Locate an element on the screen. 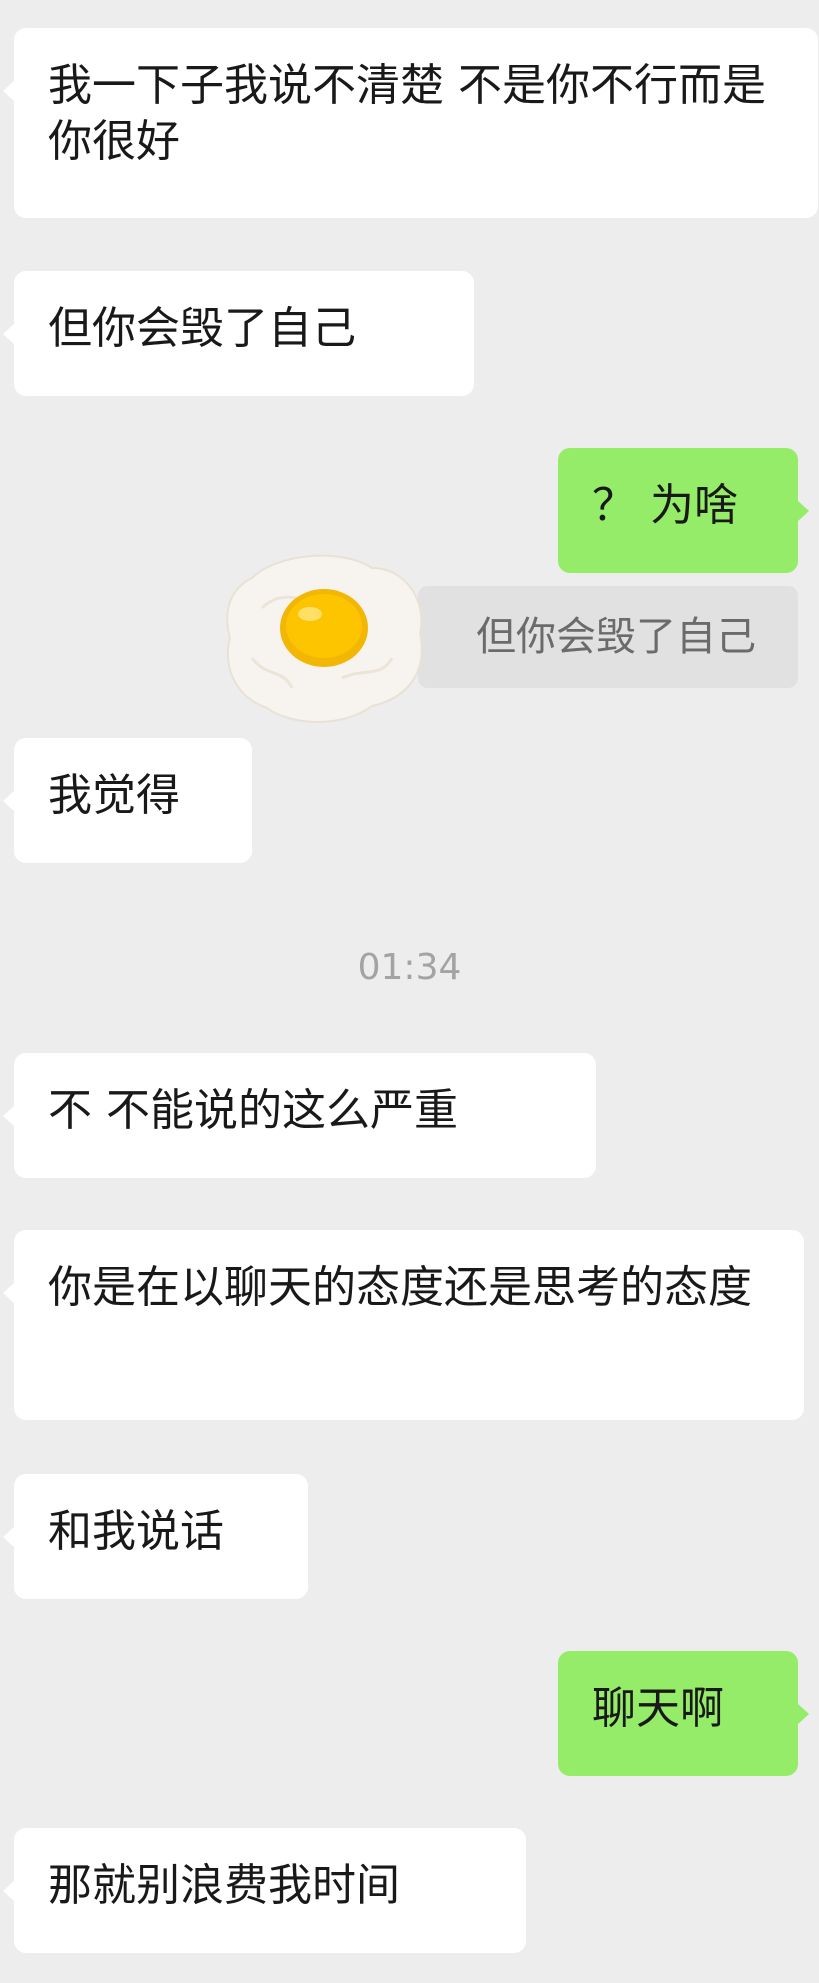 The height and width of the screenshot is (1983, 819). outgoing-message: 聊天啊 is located at coordinates (683, 1713).